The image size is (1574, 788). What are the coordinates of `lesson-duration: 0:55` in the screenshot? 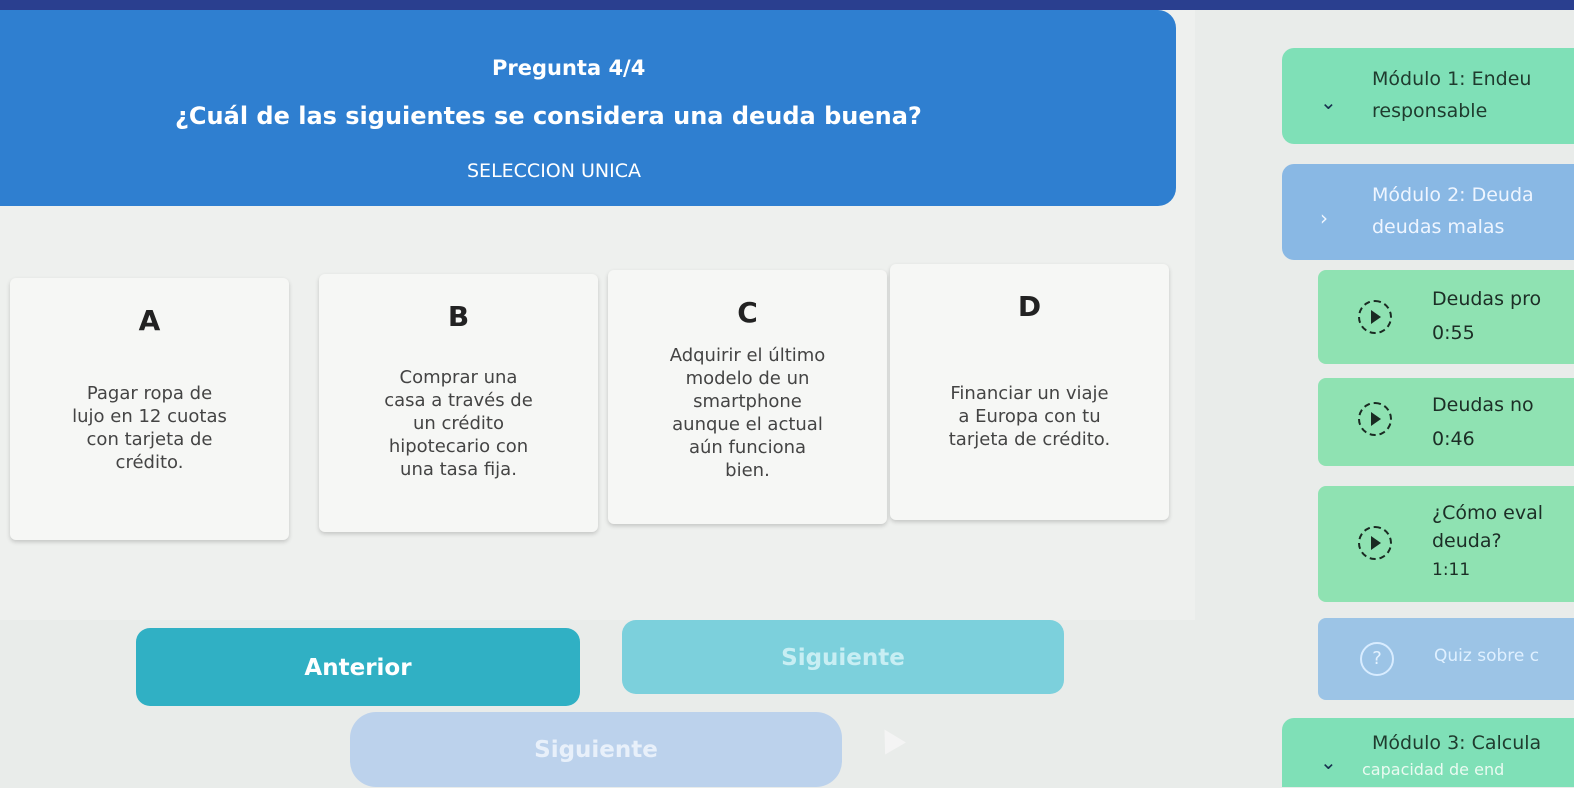 It's located at (1453, 333).